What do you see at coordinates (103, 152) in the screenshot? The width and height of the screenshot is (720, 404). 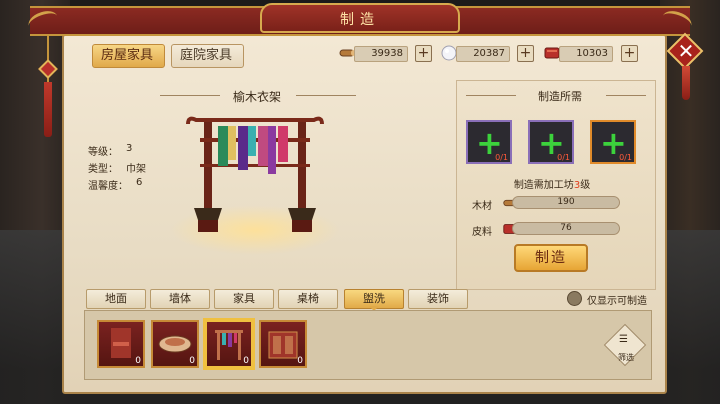 I see `stat-label: 等级：` at bounding box center [103, 152].